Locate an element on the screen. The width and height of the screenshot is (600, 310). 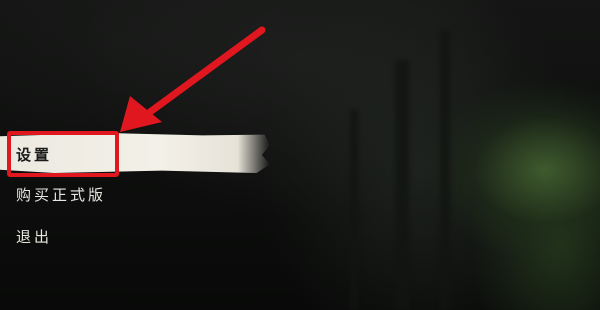
annotation-highlight-box is located at coordinates (63, 154).